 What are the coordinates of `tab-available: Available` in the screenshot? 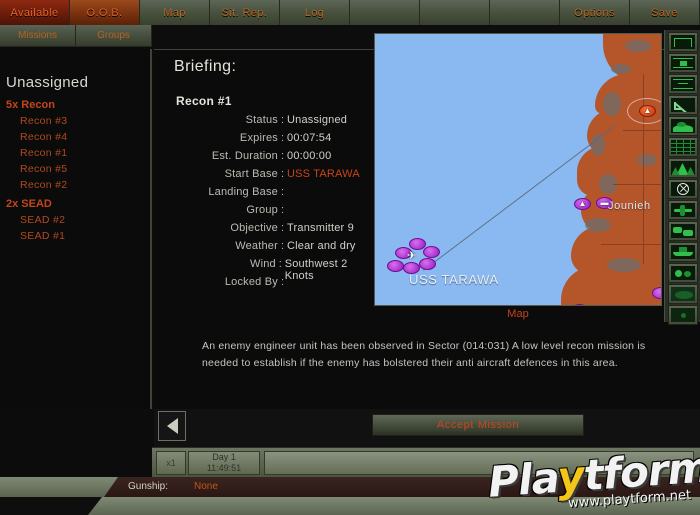 It's located at (35, 12).